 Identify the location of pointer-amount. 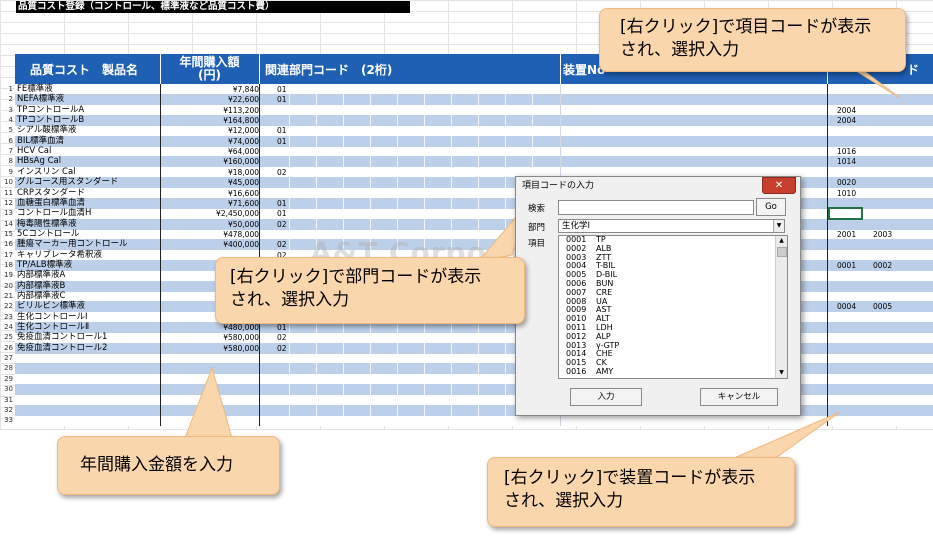
(208, 402).